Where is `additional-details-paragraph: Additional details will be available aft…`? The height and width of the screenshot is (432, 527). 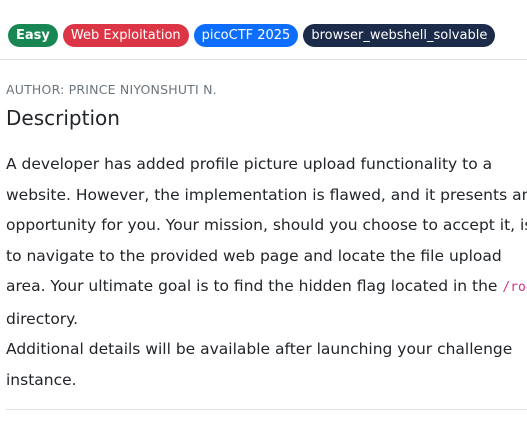 additional-details-paragraph: Additional details will be available aft… is located at coordinates (259, 364).